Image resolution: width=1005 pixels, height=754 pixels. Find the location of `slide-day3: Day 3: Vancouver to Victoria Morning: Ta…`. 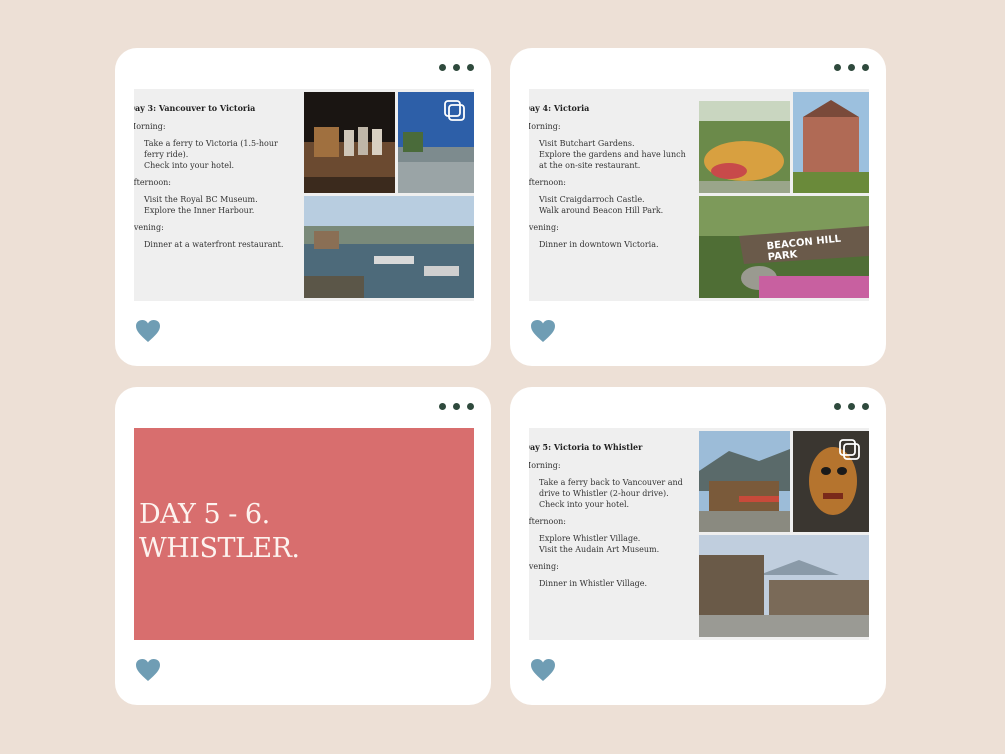

slide-day3: Day 3: Vancouver to Victoria Morning: Ta… is located at coordinates (304, 195).